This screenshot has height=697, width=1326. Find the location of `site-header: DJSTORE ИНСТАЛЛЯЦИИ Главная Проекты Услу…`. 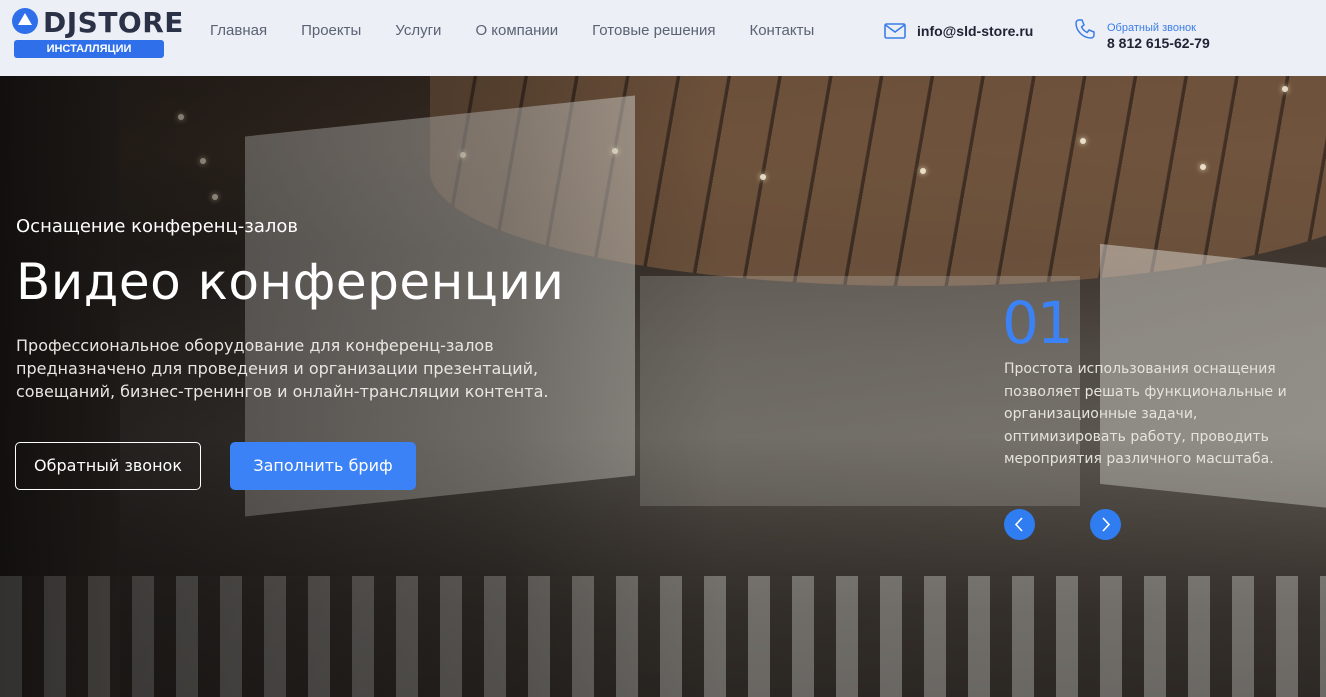

site-header: DJSTORE ИНСТАЛЛЯЦИИ Главная Проекты Услу… is located at coordinates (663, 38).